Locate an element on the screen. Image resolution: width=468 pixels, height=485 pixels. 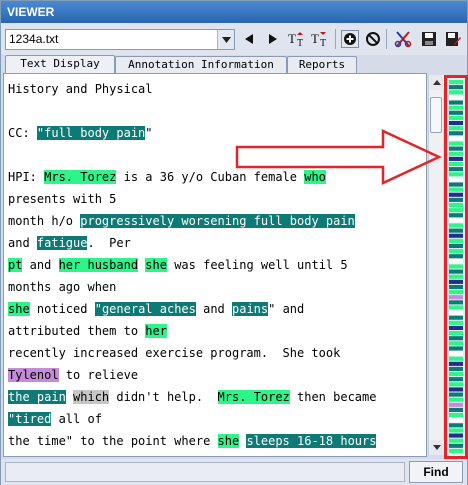
scroll-up-icon is located at coordinates (436, 82).